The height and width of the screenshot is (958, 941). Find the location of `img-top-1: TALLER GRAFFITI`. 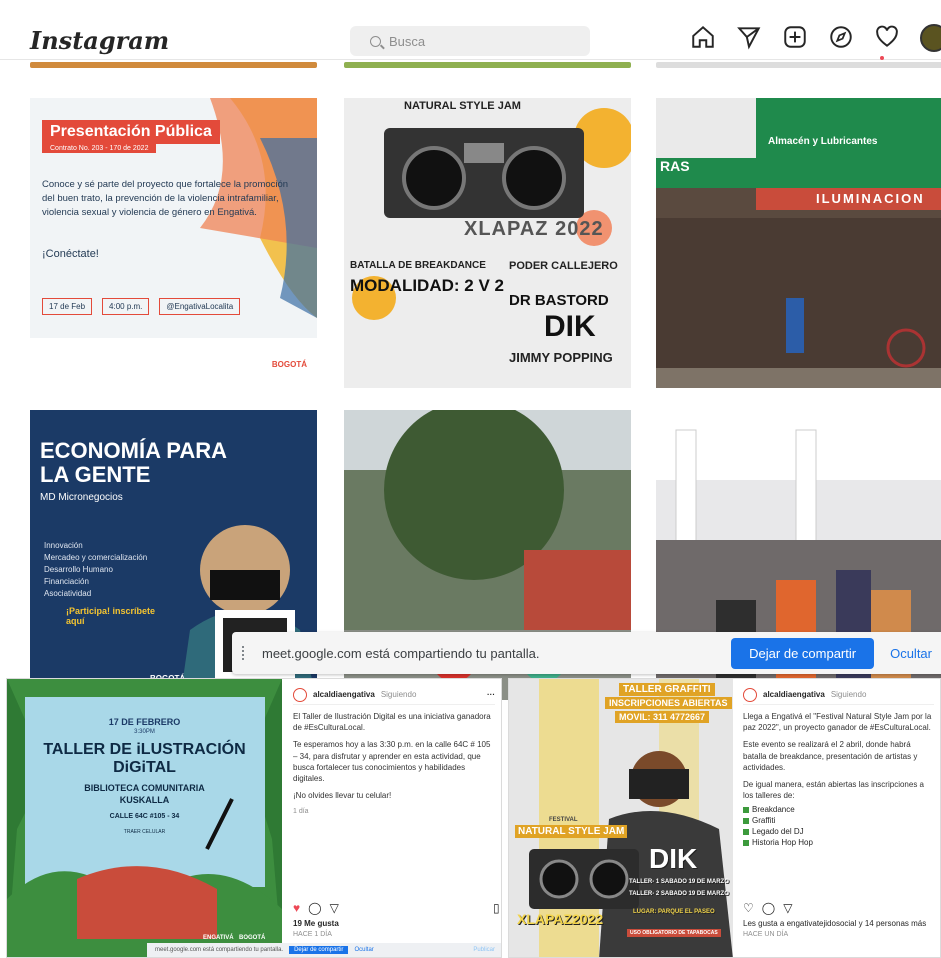

img-top-1: TALLER GRAFFITI is located at coordinates (667, 689).